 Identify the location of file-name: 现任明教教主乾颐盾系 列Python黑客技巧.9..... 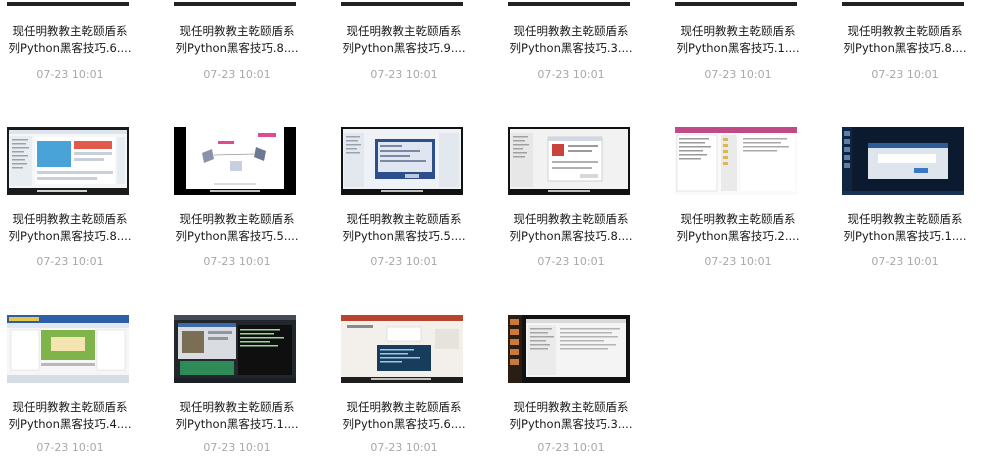
(404, 40).